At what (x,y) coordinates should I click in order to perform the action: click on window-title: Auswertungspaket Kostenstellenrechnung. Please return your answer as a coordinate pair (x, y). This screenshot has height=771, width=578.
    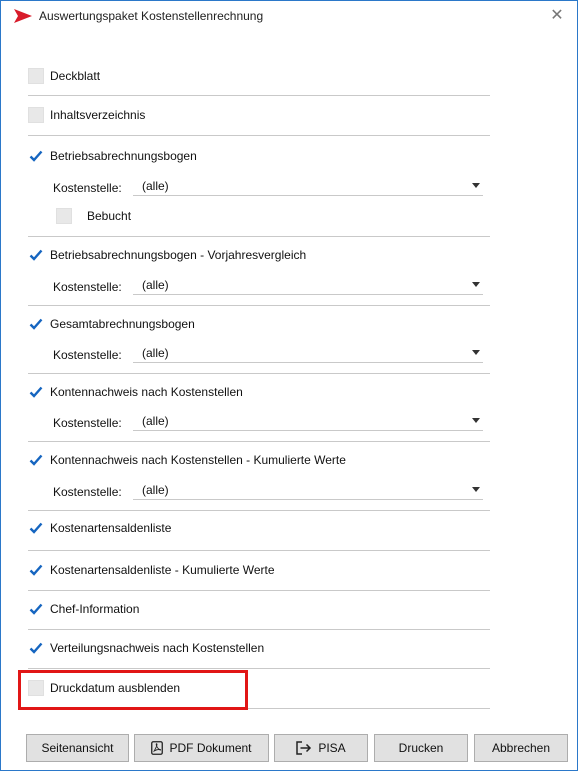
    Looking at the image, I should click on (151, 16).